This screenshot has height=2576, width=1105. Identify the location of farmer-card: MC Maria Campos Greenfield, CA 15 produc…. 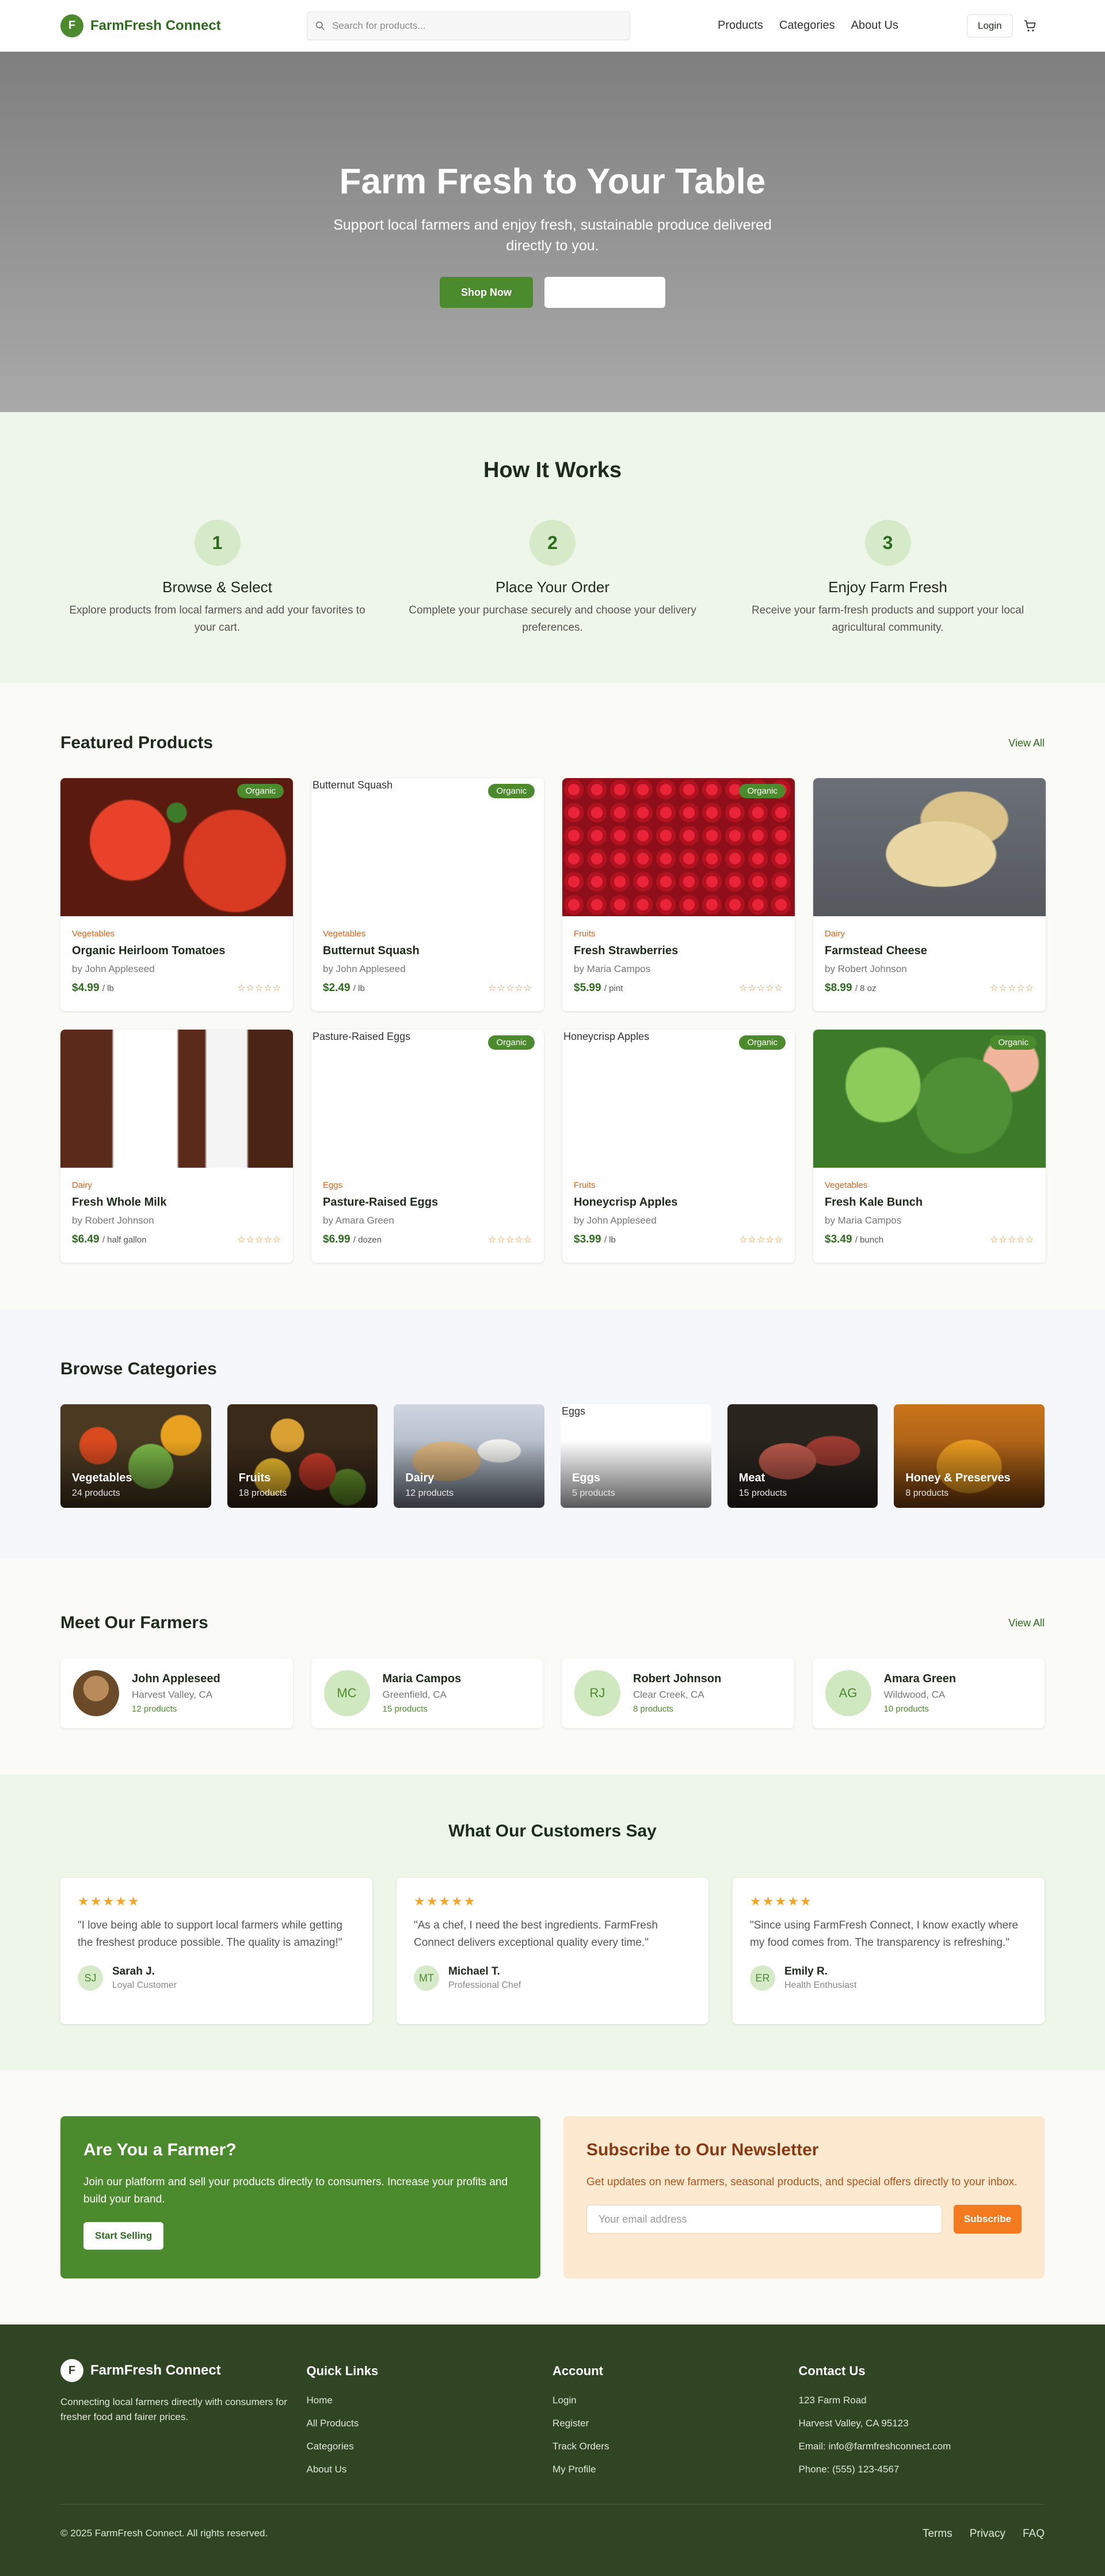
(427, 1693).